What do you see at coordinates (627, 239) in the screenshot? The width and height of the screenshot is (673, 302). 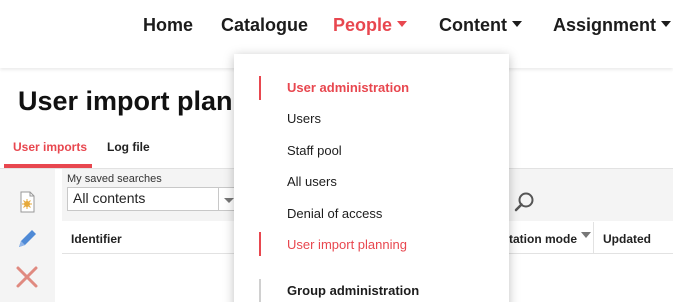 I see `column-header-updated: Updated` at bounding box center [627, 239].